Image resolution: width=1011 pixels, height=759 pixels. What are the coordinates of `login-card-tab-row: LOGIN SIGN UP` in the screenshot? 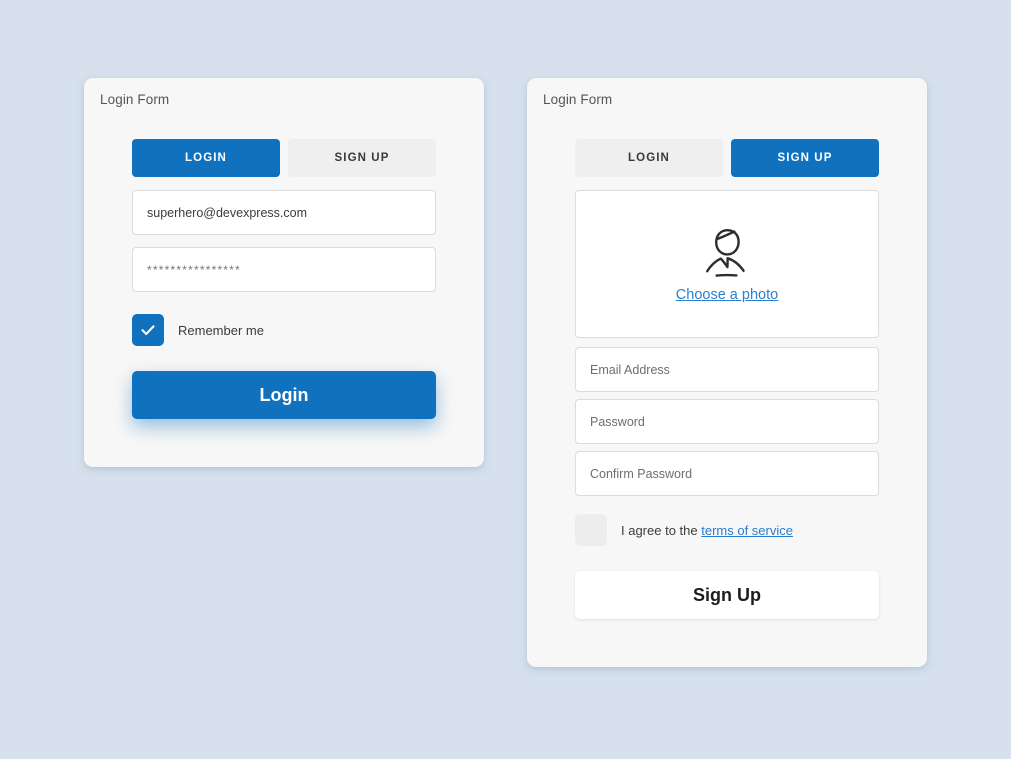 It's located at (284, 158).